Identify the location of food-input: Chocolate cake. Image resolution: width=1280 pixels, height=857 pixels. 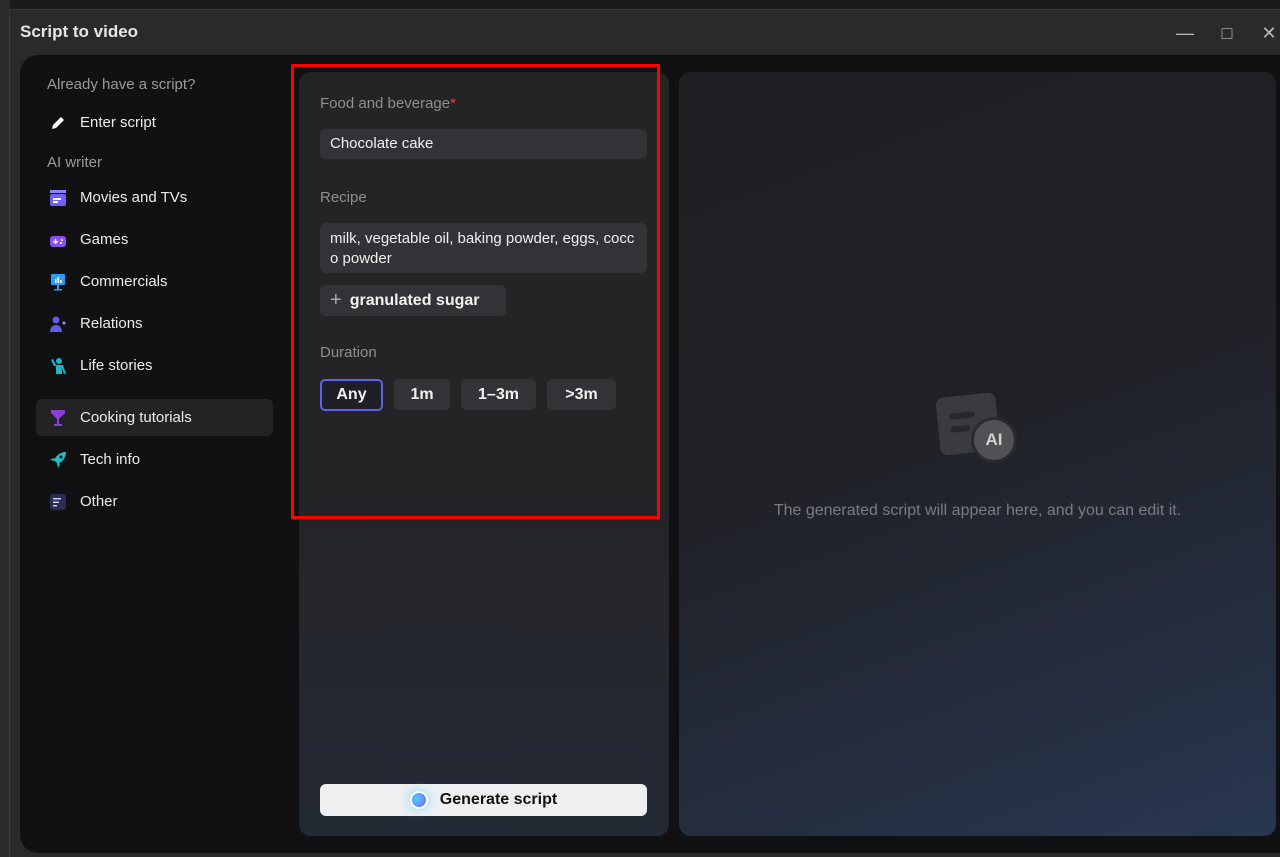
(483, 144).